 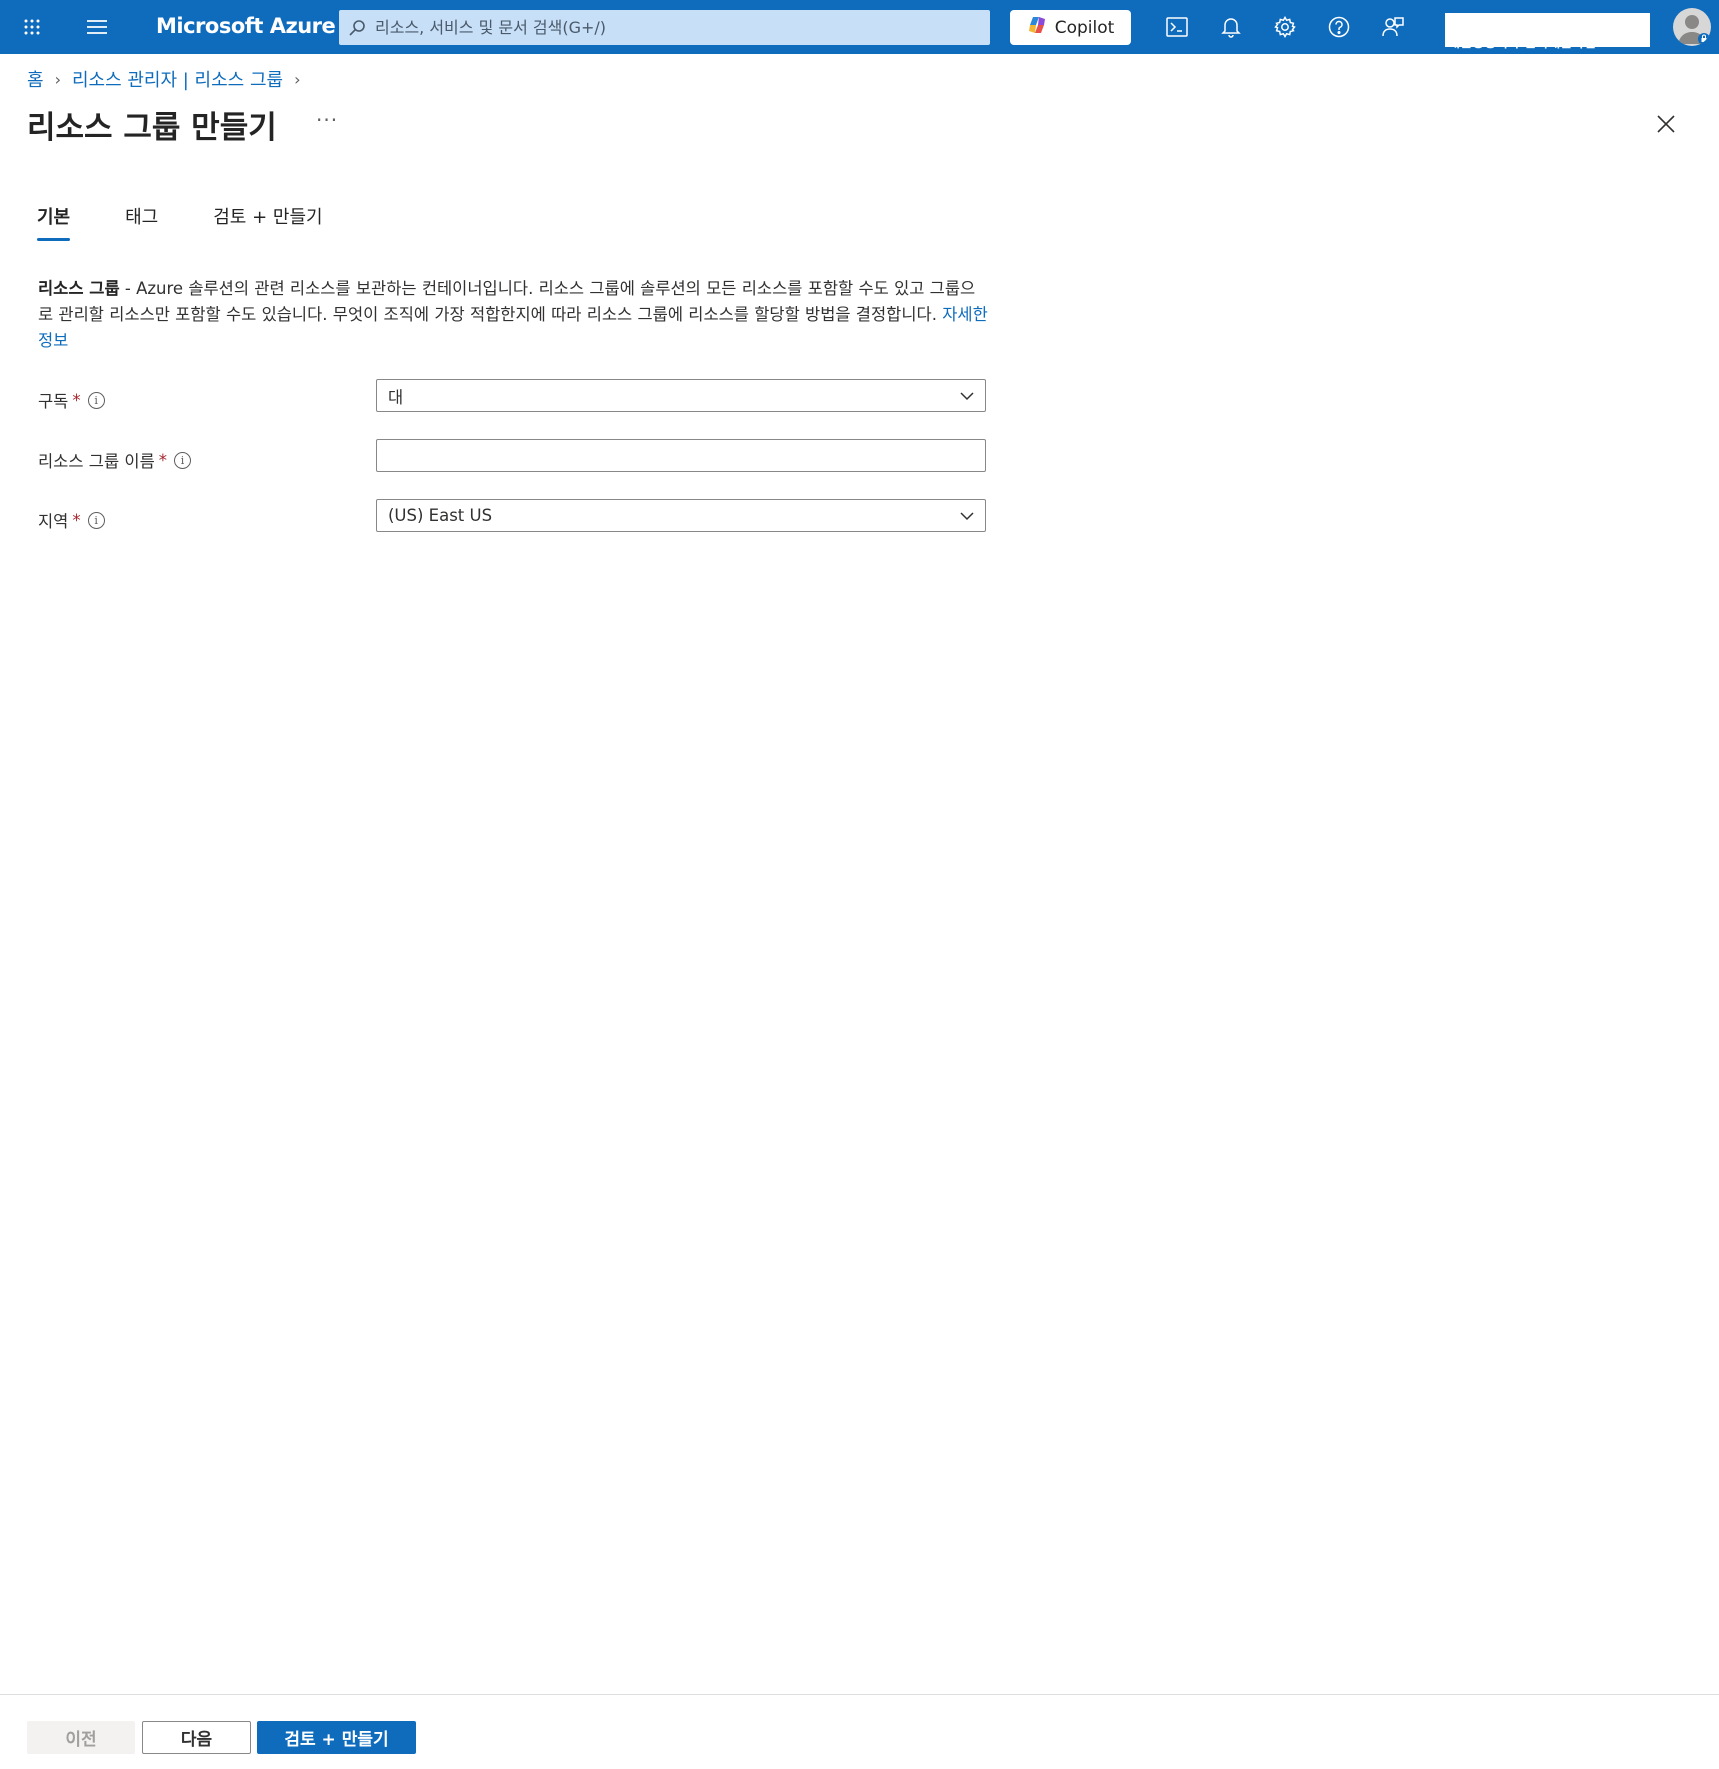 What do you see at coordinates (1084, 27) in the screenshot?
I see `copilot-label: Copilot` at bounding box center [1084, 27].